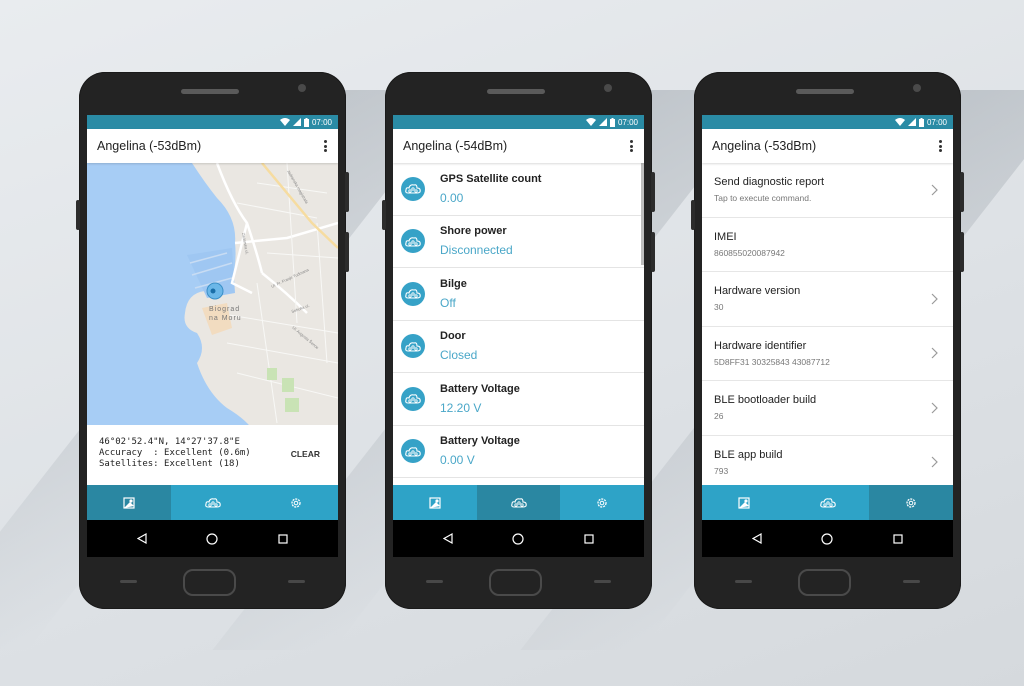  What do you see at coordinates (757, 291) in the screenshot?
I see `settings-label: Hardware version` at bounding box center [757, 291].